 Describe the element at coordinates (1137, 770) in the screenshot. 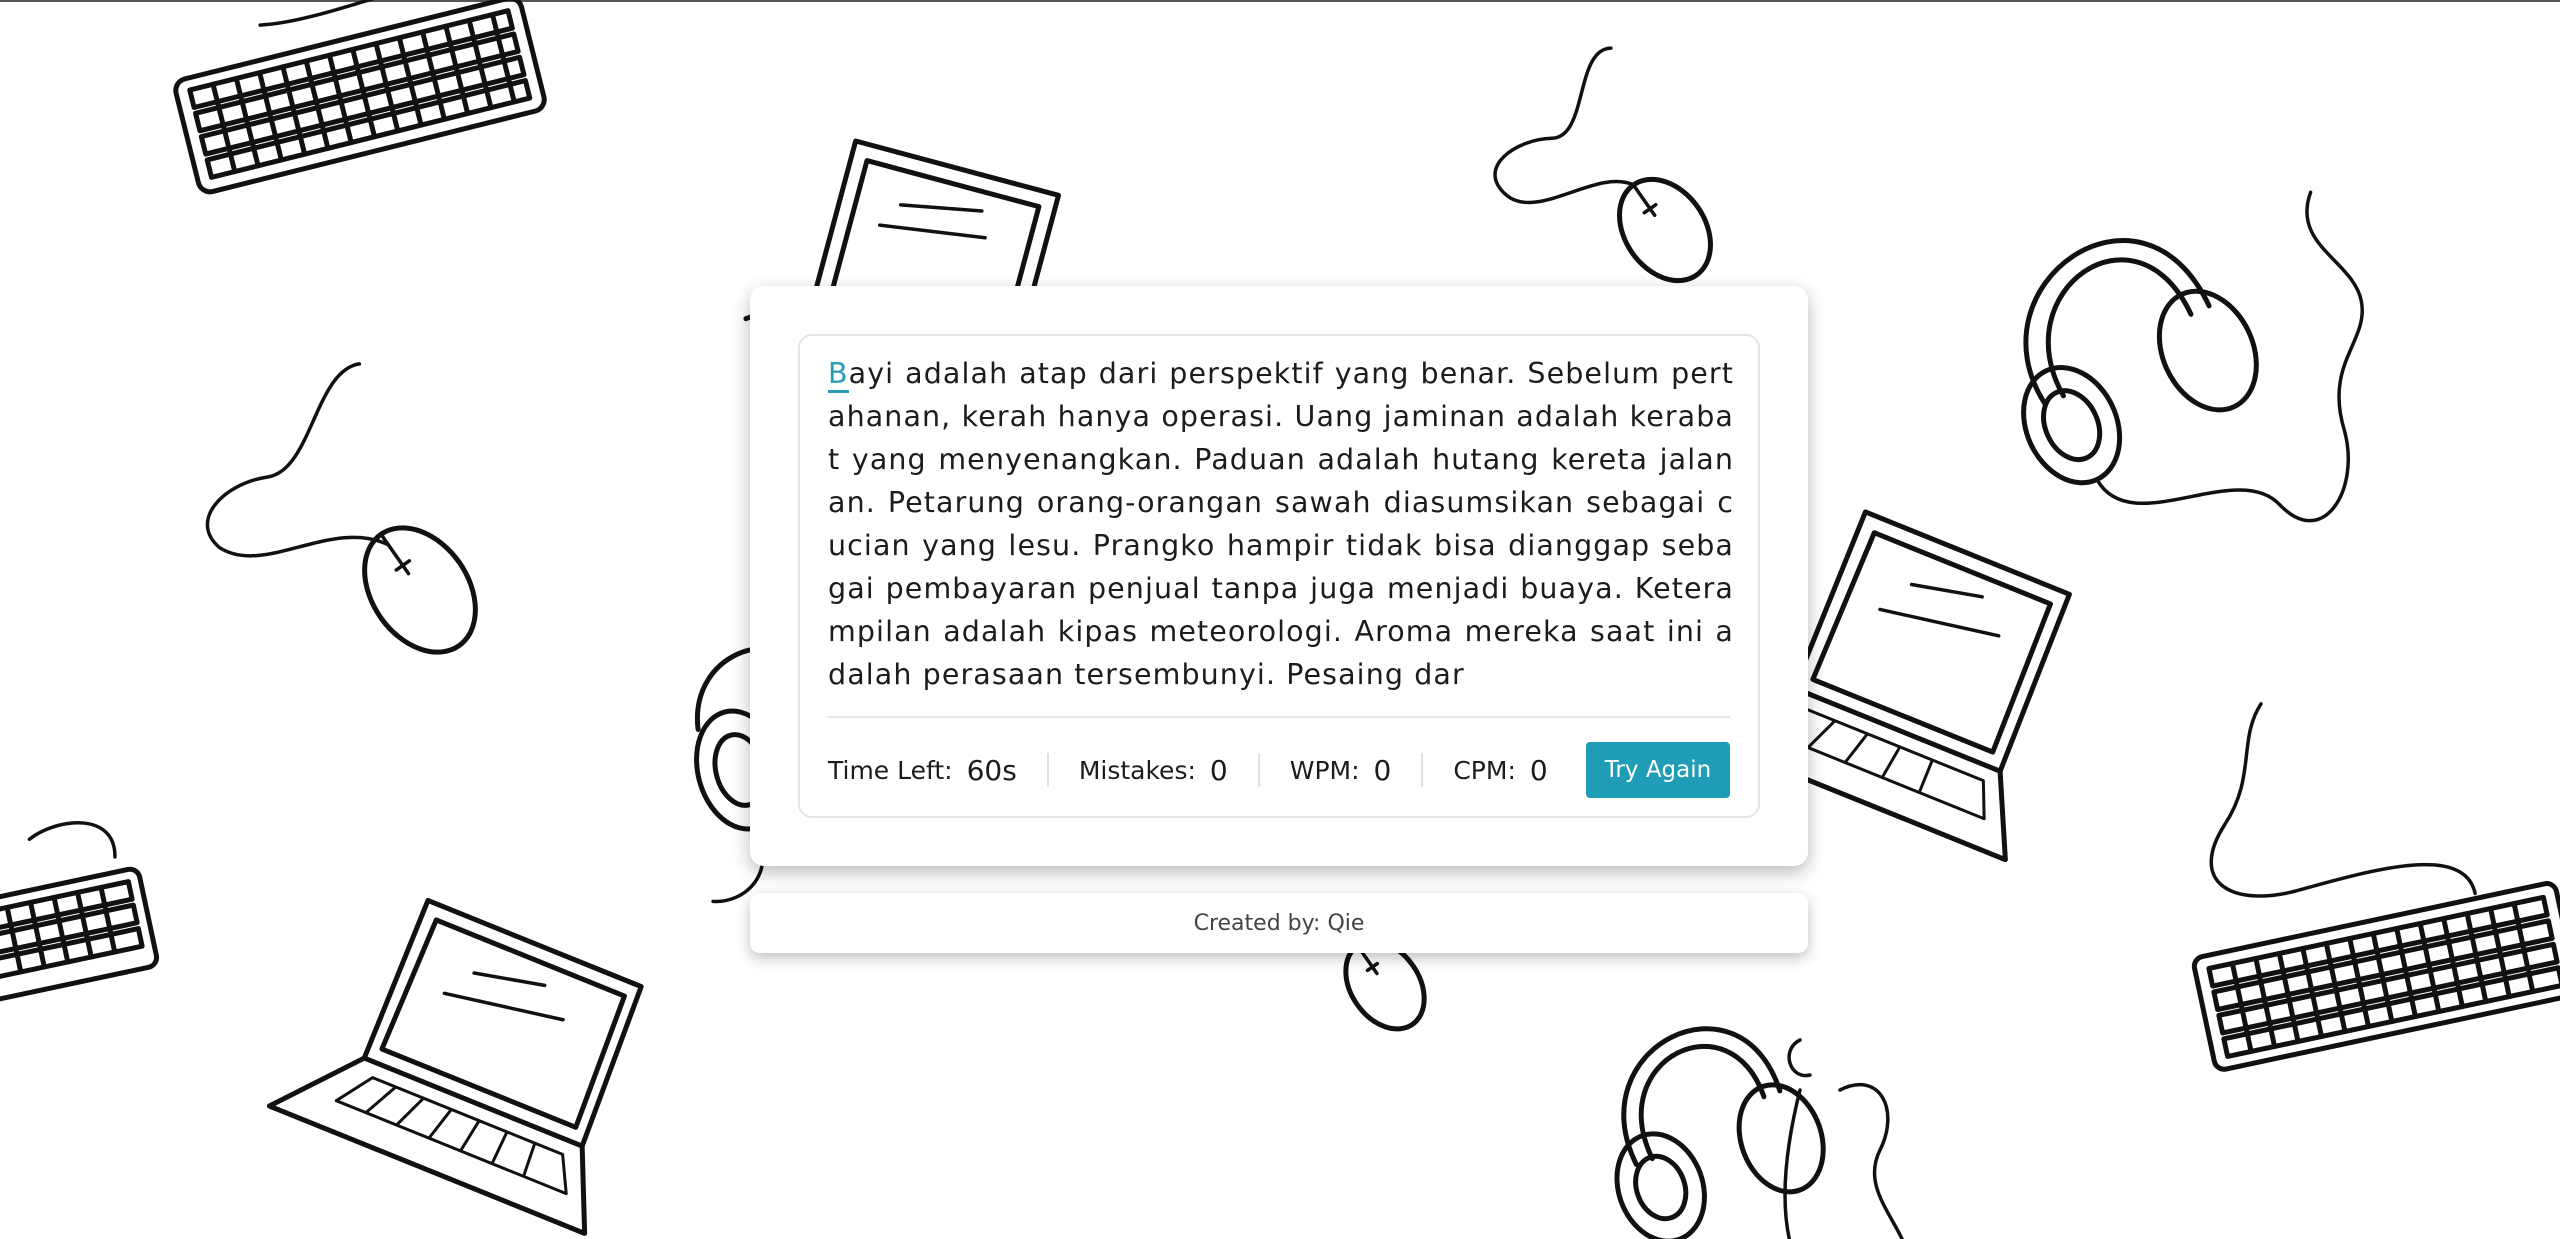

I see `mistakes-label: Mistakes:` at that location.